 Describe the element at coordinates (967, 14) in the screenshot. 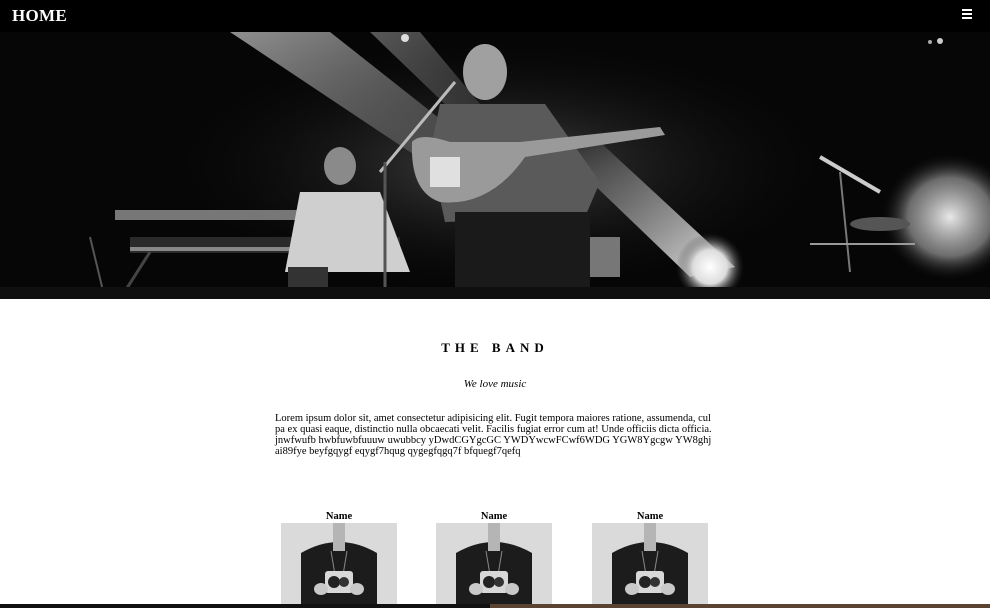

I see `hamburger-menu-icon` at that location.